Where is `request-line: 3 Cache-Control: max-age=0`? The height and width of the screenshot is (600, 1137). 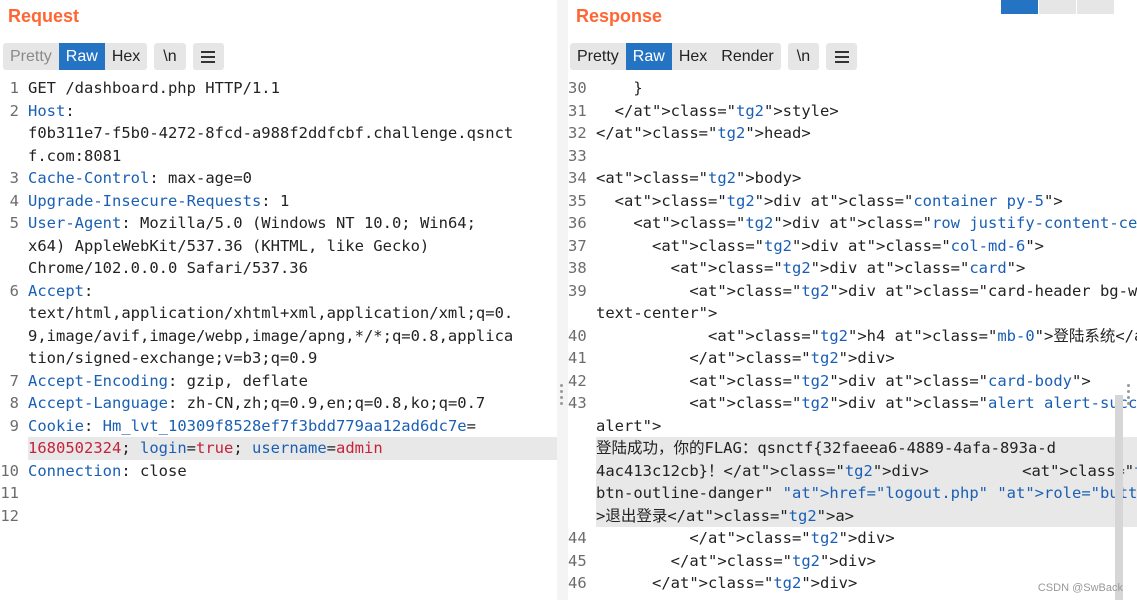
request-line: 3 Cache-Control: max-age=0 is located at coordinates (278, 178).